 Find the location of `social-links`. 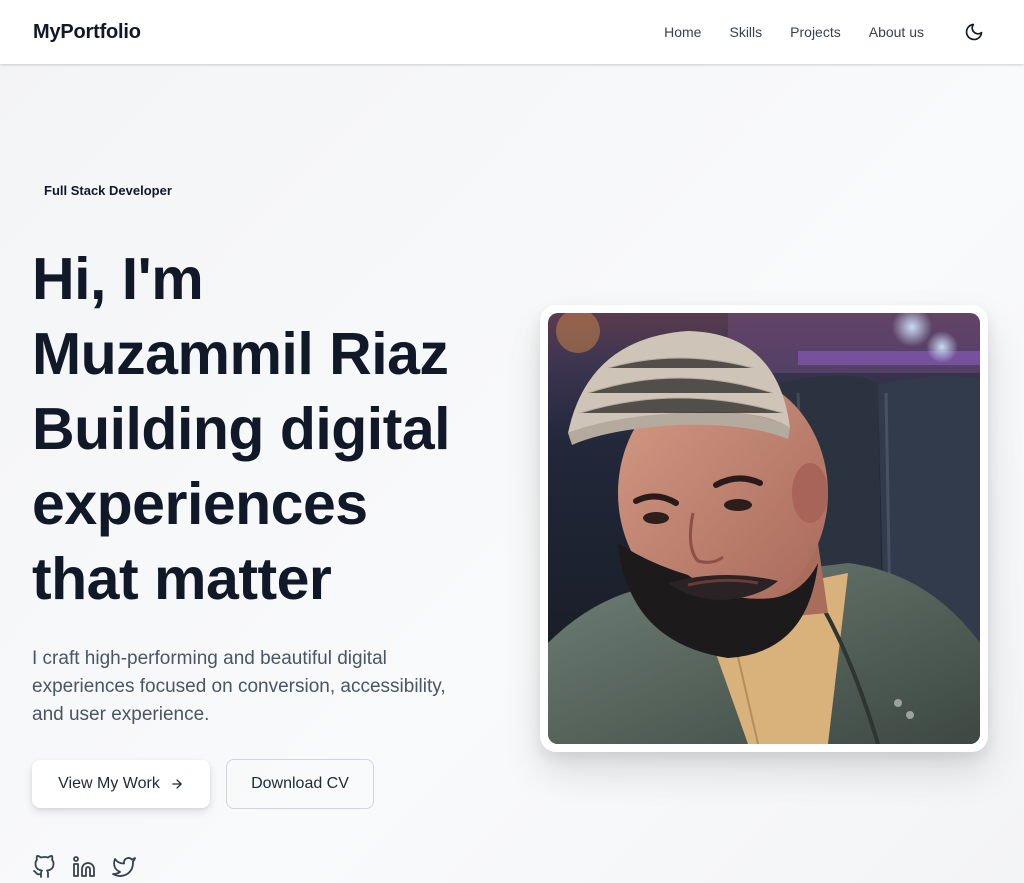

social-links is located at coordinates (92, 867).